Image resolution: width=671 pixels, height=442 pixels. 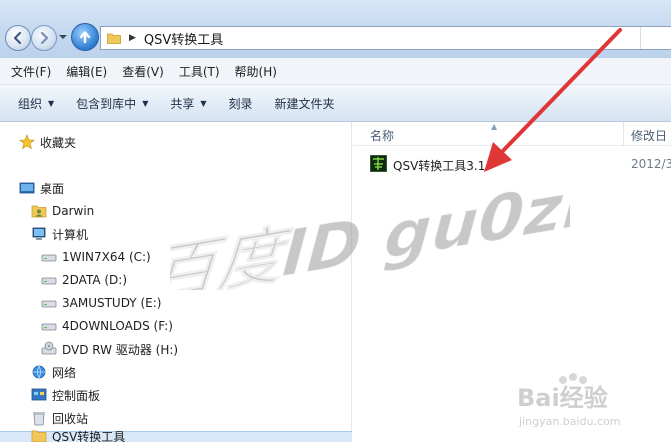 I want to click on organize-button: 组织 ▼, so click(x=36, y=103).